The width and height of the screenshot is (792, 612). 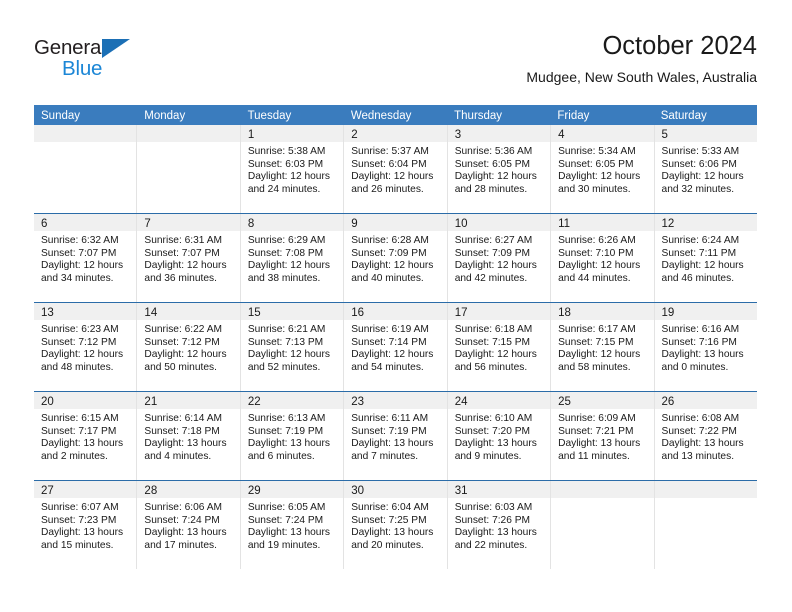 I want to click on day-info-line: Sunrise: 6:27 AM, so click(x=493, y=240).